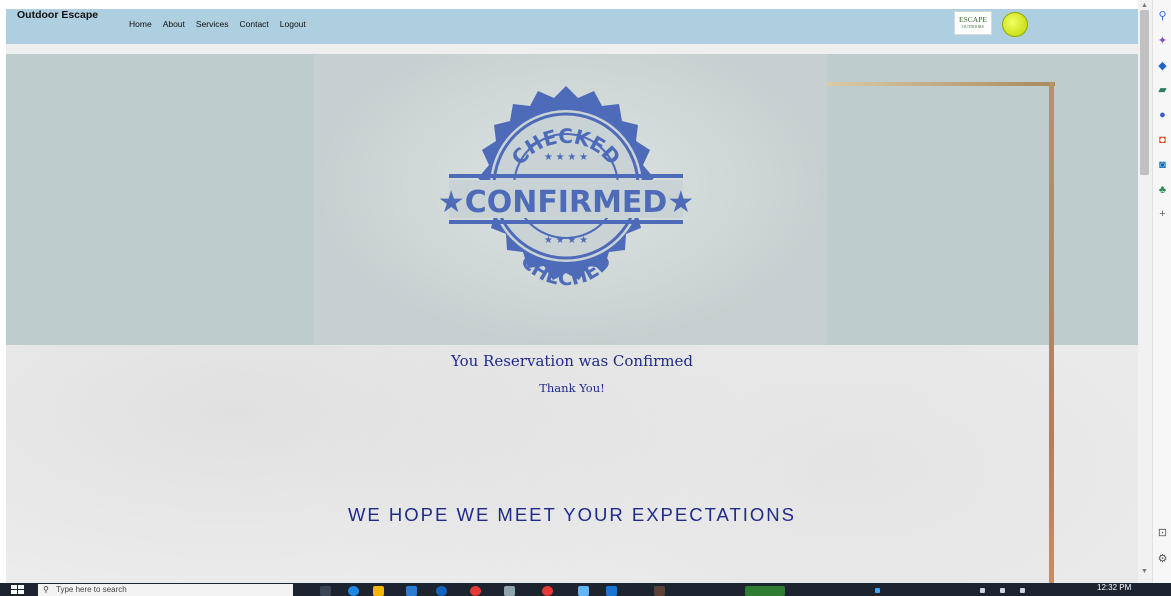 This screenshot has height=596, width=1171. What do you see at coordinates (475, 591) in the screenshot?
I see `chrome-icon` at bounding box center [475, 591].